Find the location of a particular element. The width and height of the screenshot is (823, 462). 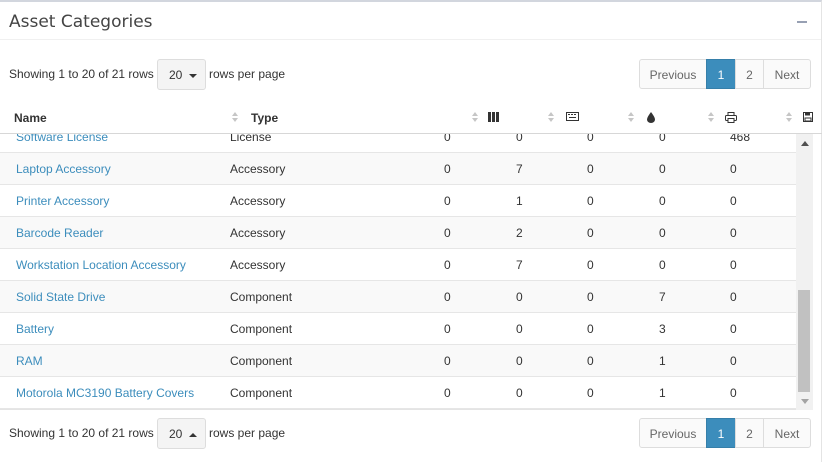

printer-icon is located at coordinates (731, 119).